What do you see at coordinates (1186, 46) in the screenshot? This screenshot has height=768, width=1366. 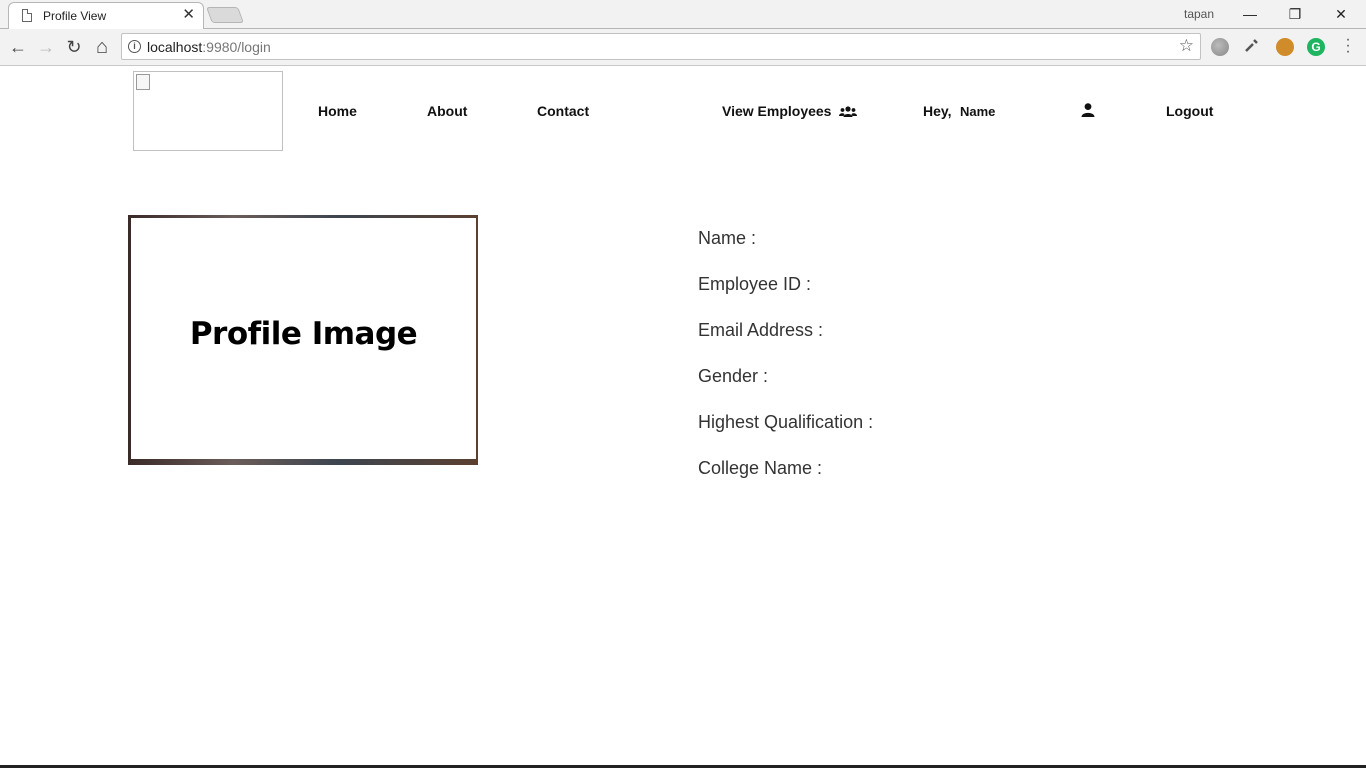 I see `bookmark-star-icon: ☆` at bounding box center [1186, 46].